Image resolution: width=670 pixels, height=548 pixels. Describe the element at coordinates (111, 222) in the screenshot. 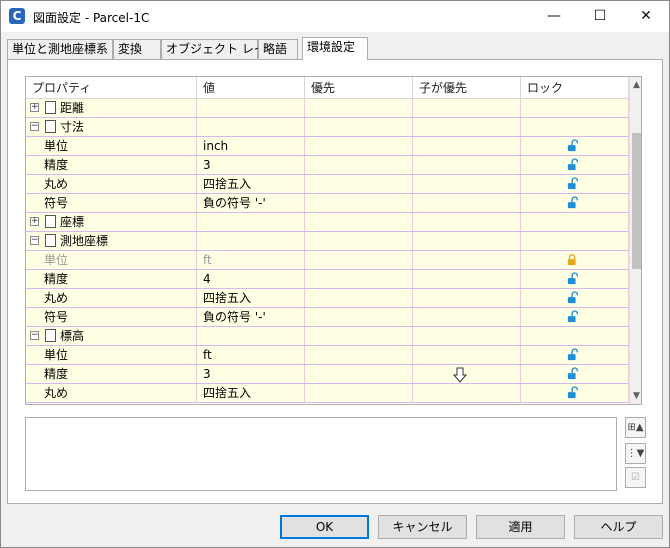

I see `property-cell: + 座標` at that location.